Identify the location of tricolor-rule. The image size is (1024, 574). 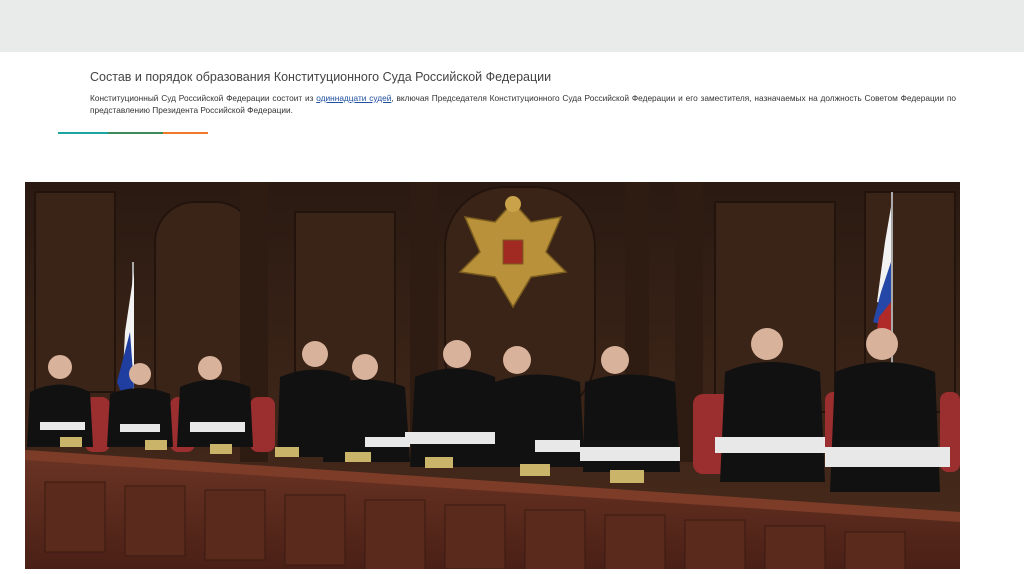
(133, 133).